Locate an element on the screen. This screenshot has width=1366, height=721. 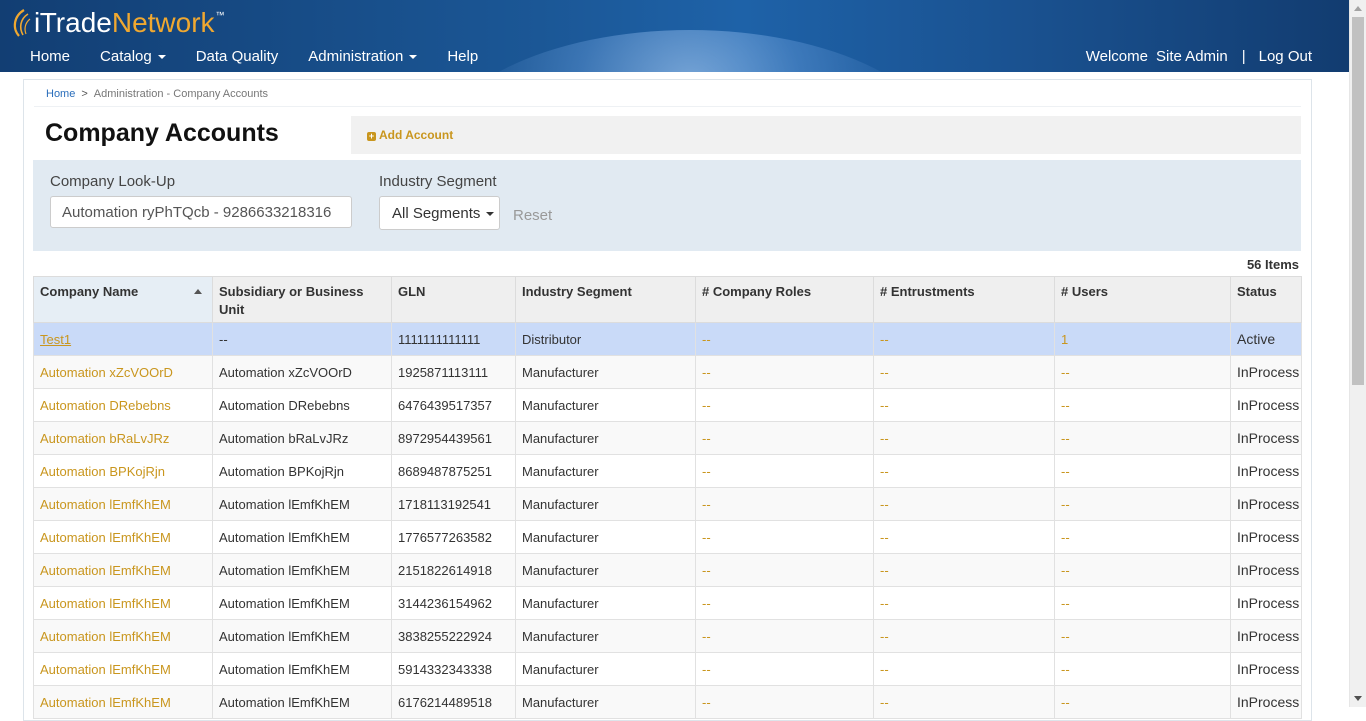
company-name-link: Test1 is located at coordinates (123, 339).